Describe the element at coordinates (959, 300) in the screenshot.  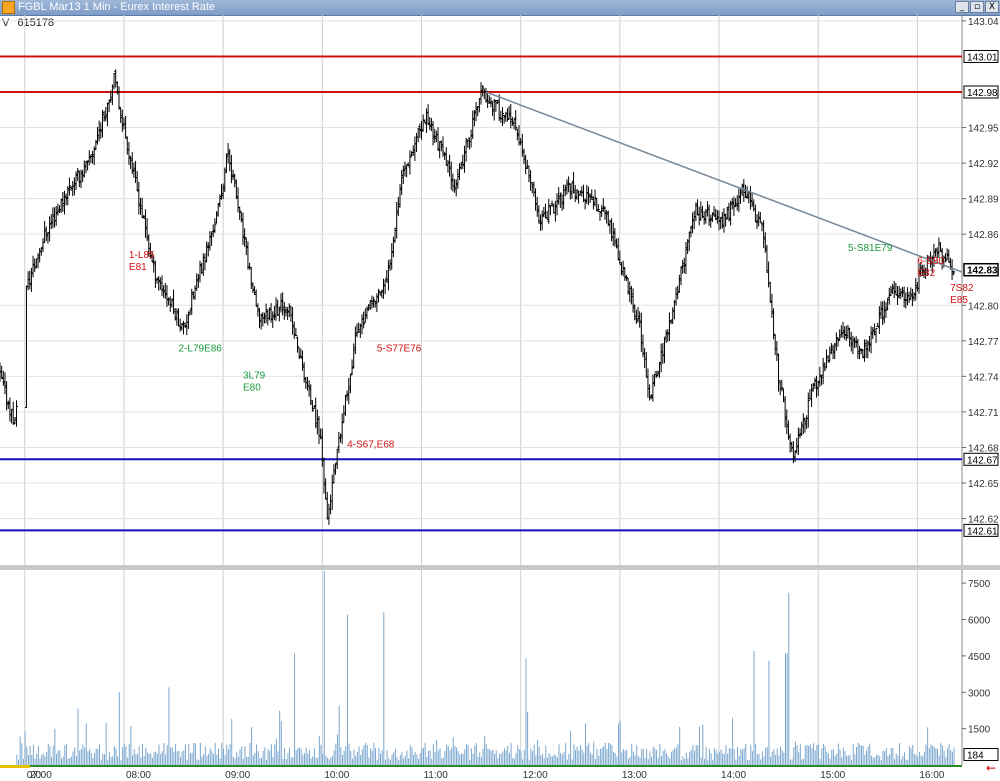
I see `trade-annotation: E85` at that location.